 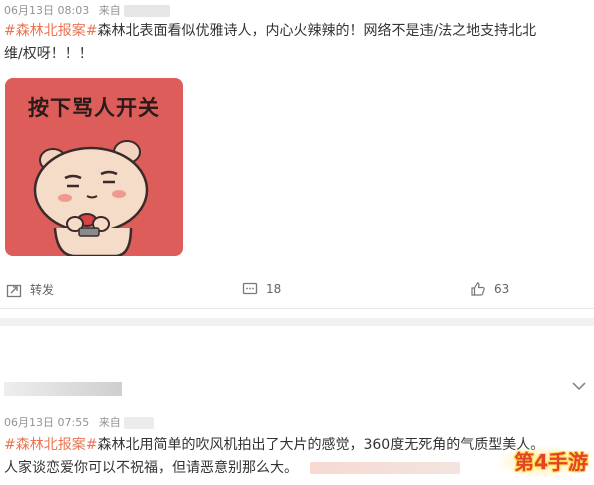 What do you see at coordinates (151, 468) in the screenshot?
I see `post2-text-line2: 人家谈恋爱你可以不祝福，但请恶意别那么大。` at bounding box center [151, 468].